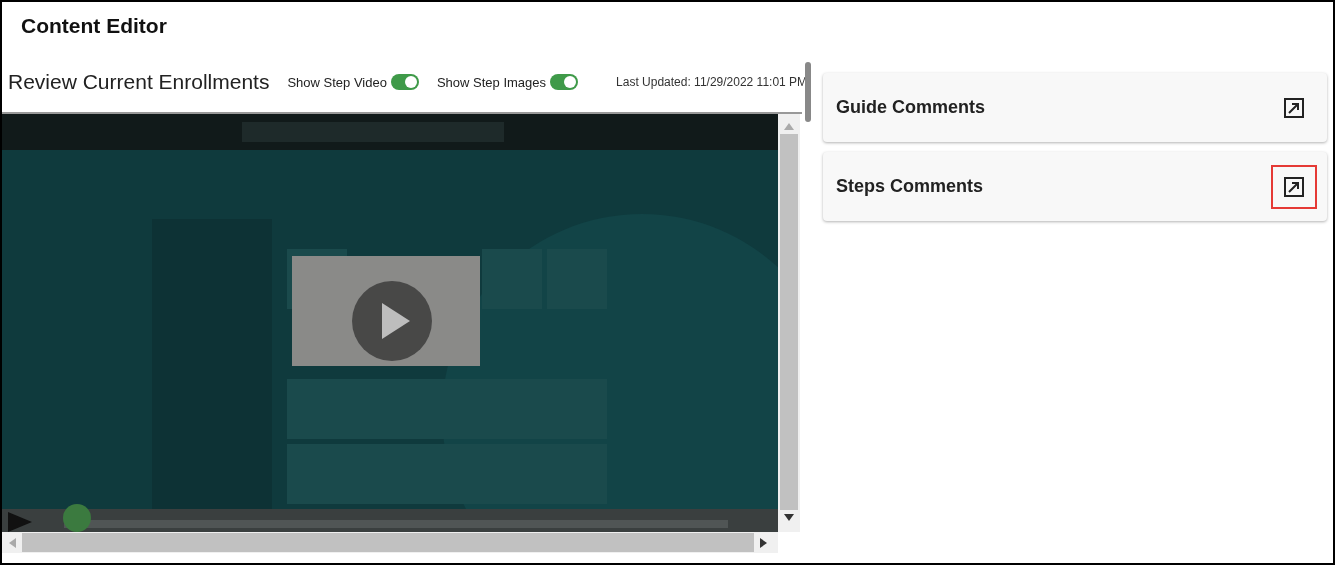 This screenshot has width=1335, height=565. Describe the element at coordinates (396, 518) in the screenshot. I see `progress-track` at that location.